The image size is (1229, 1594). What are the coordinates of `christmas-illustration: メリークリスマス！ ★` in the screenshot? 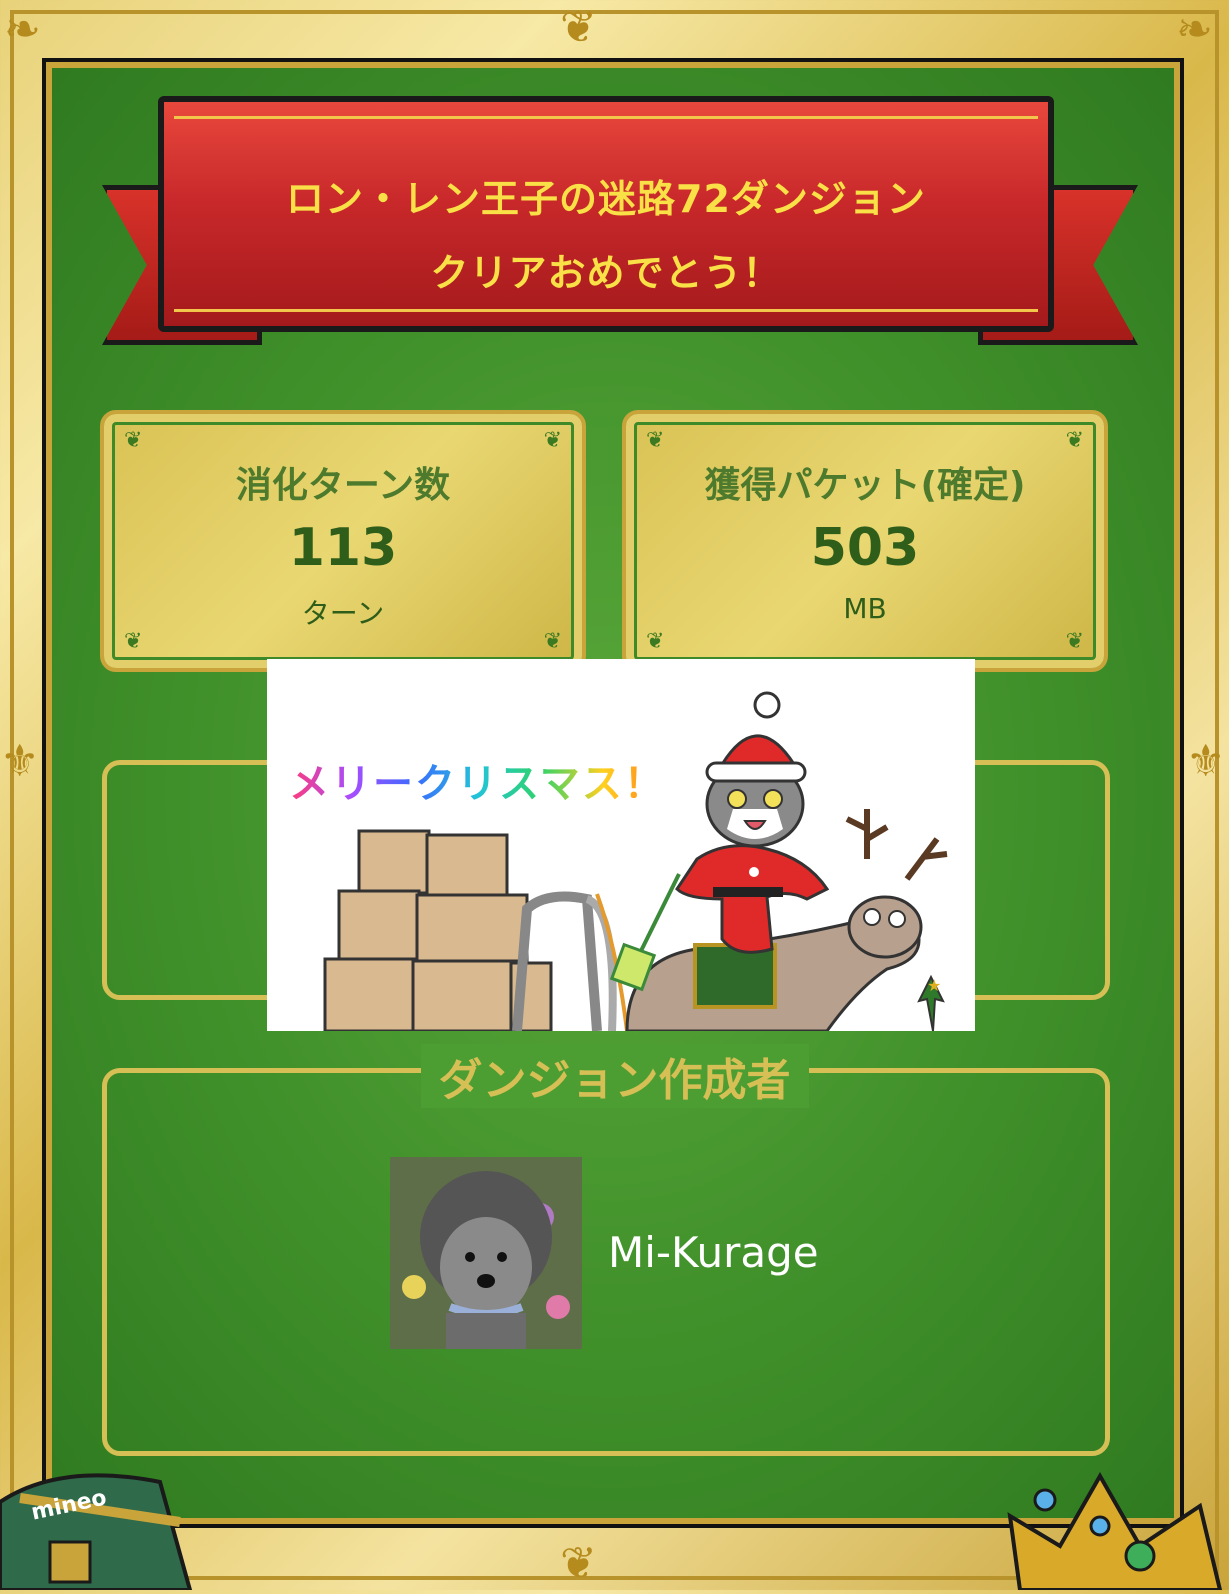 It's located at (621, 845).